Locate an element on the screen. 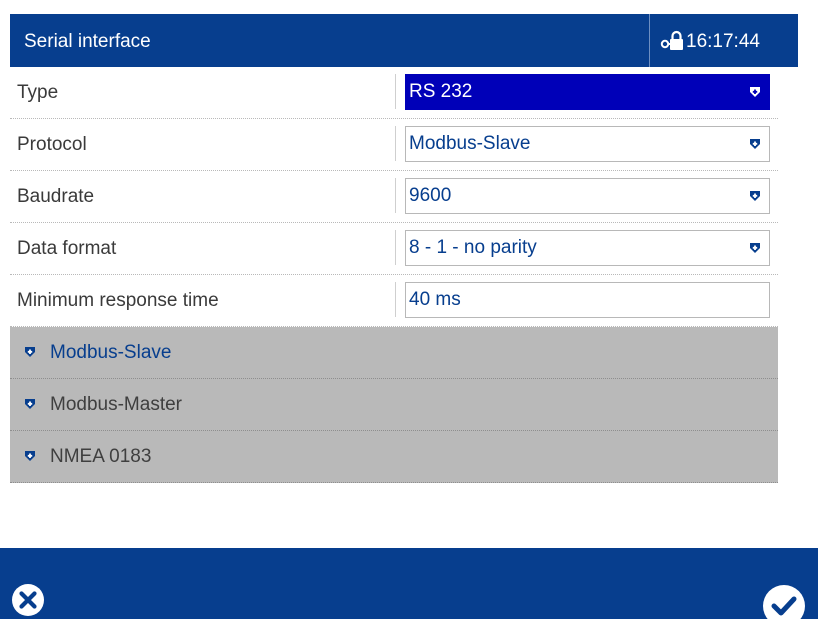 This screenshot has width=818, height=628. protocol-value: Modbus-Slave is located at coordinates (470, 143).